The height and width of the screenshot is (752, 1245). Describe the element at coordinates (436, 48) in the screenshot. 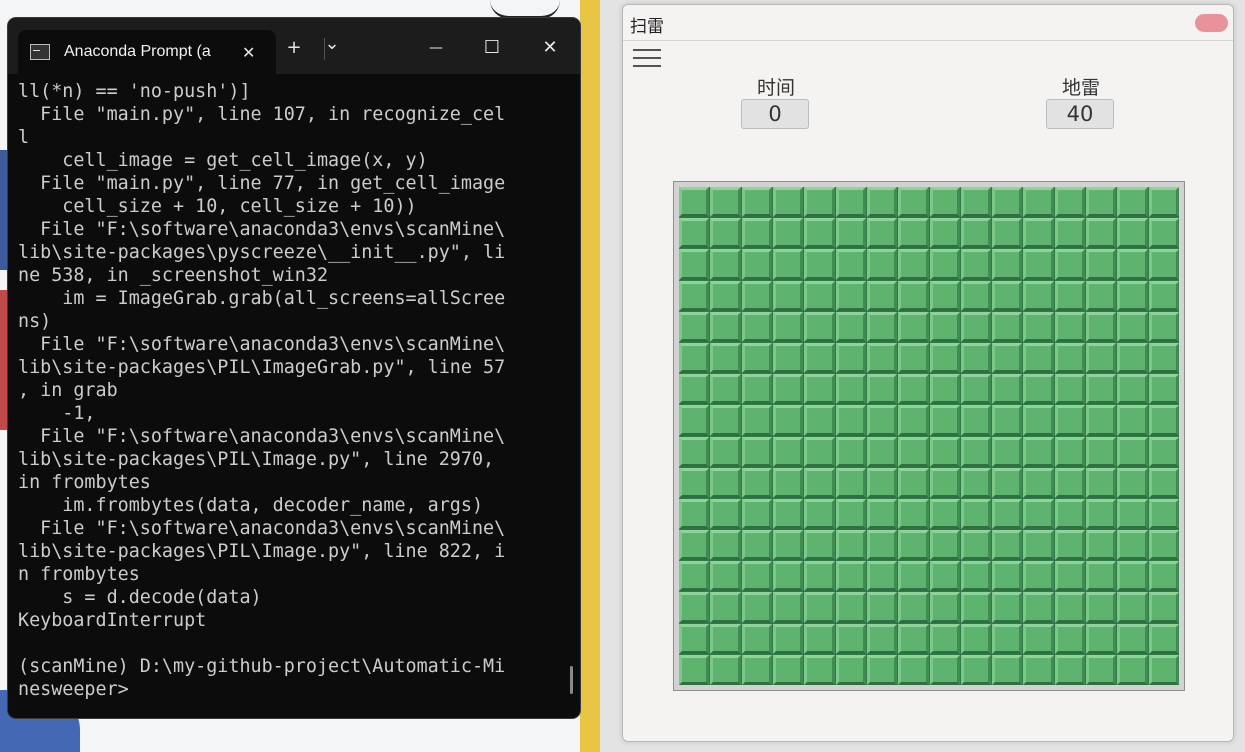

I see `minimize-button: —` at that location.